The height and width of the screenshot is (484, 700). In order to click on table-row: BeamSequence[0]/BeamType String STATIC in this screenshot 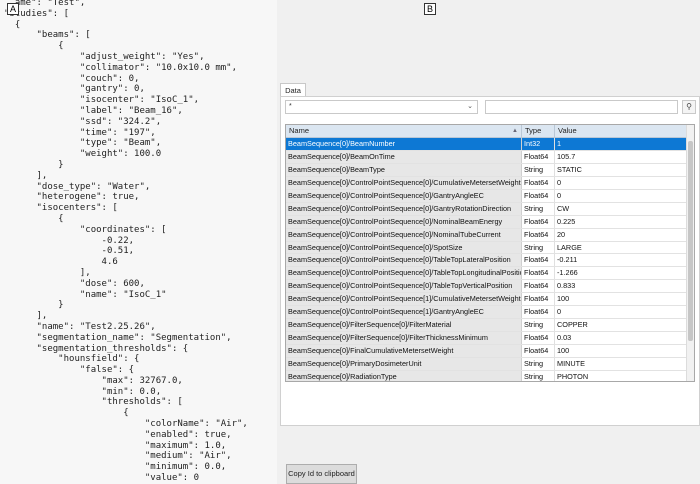, I will do `click(486, 170)`.